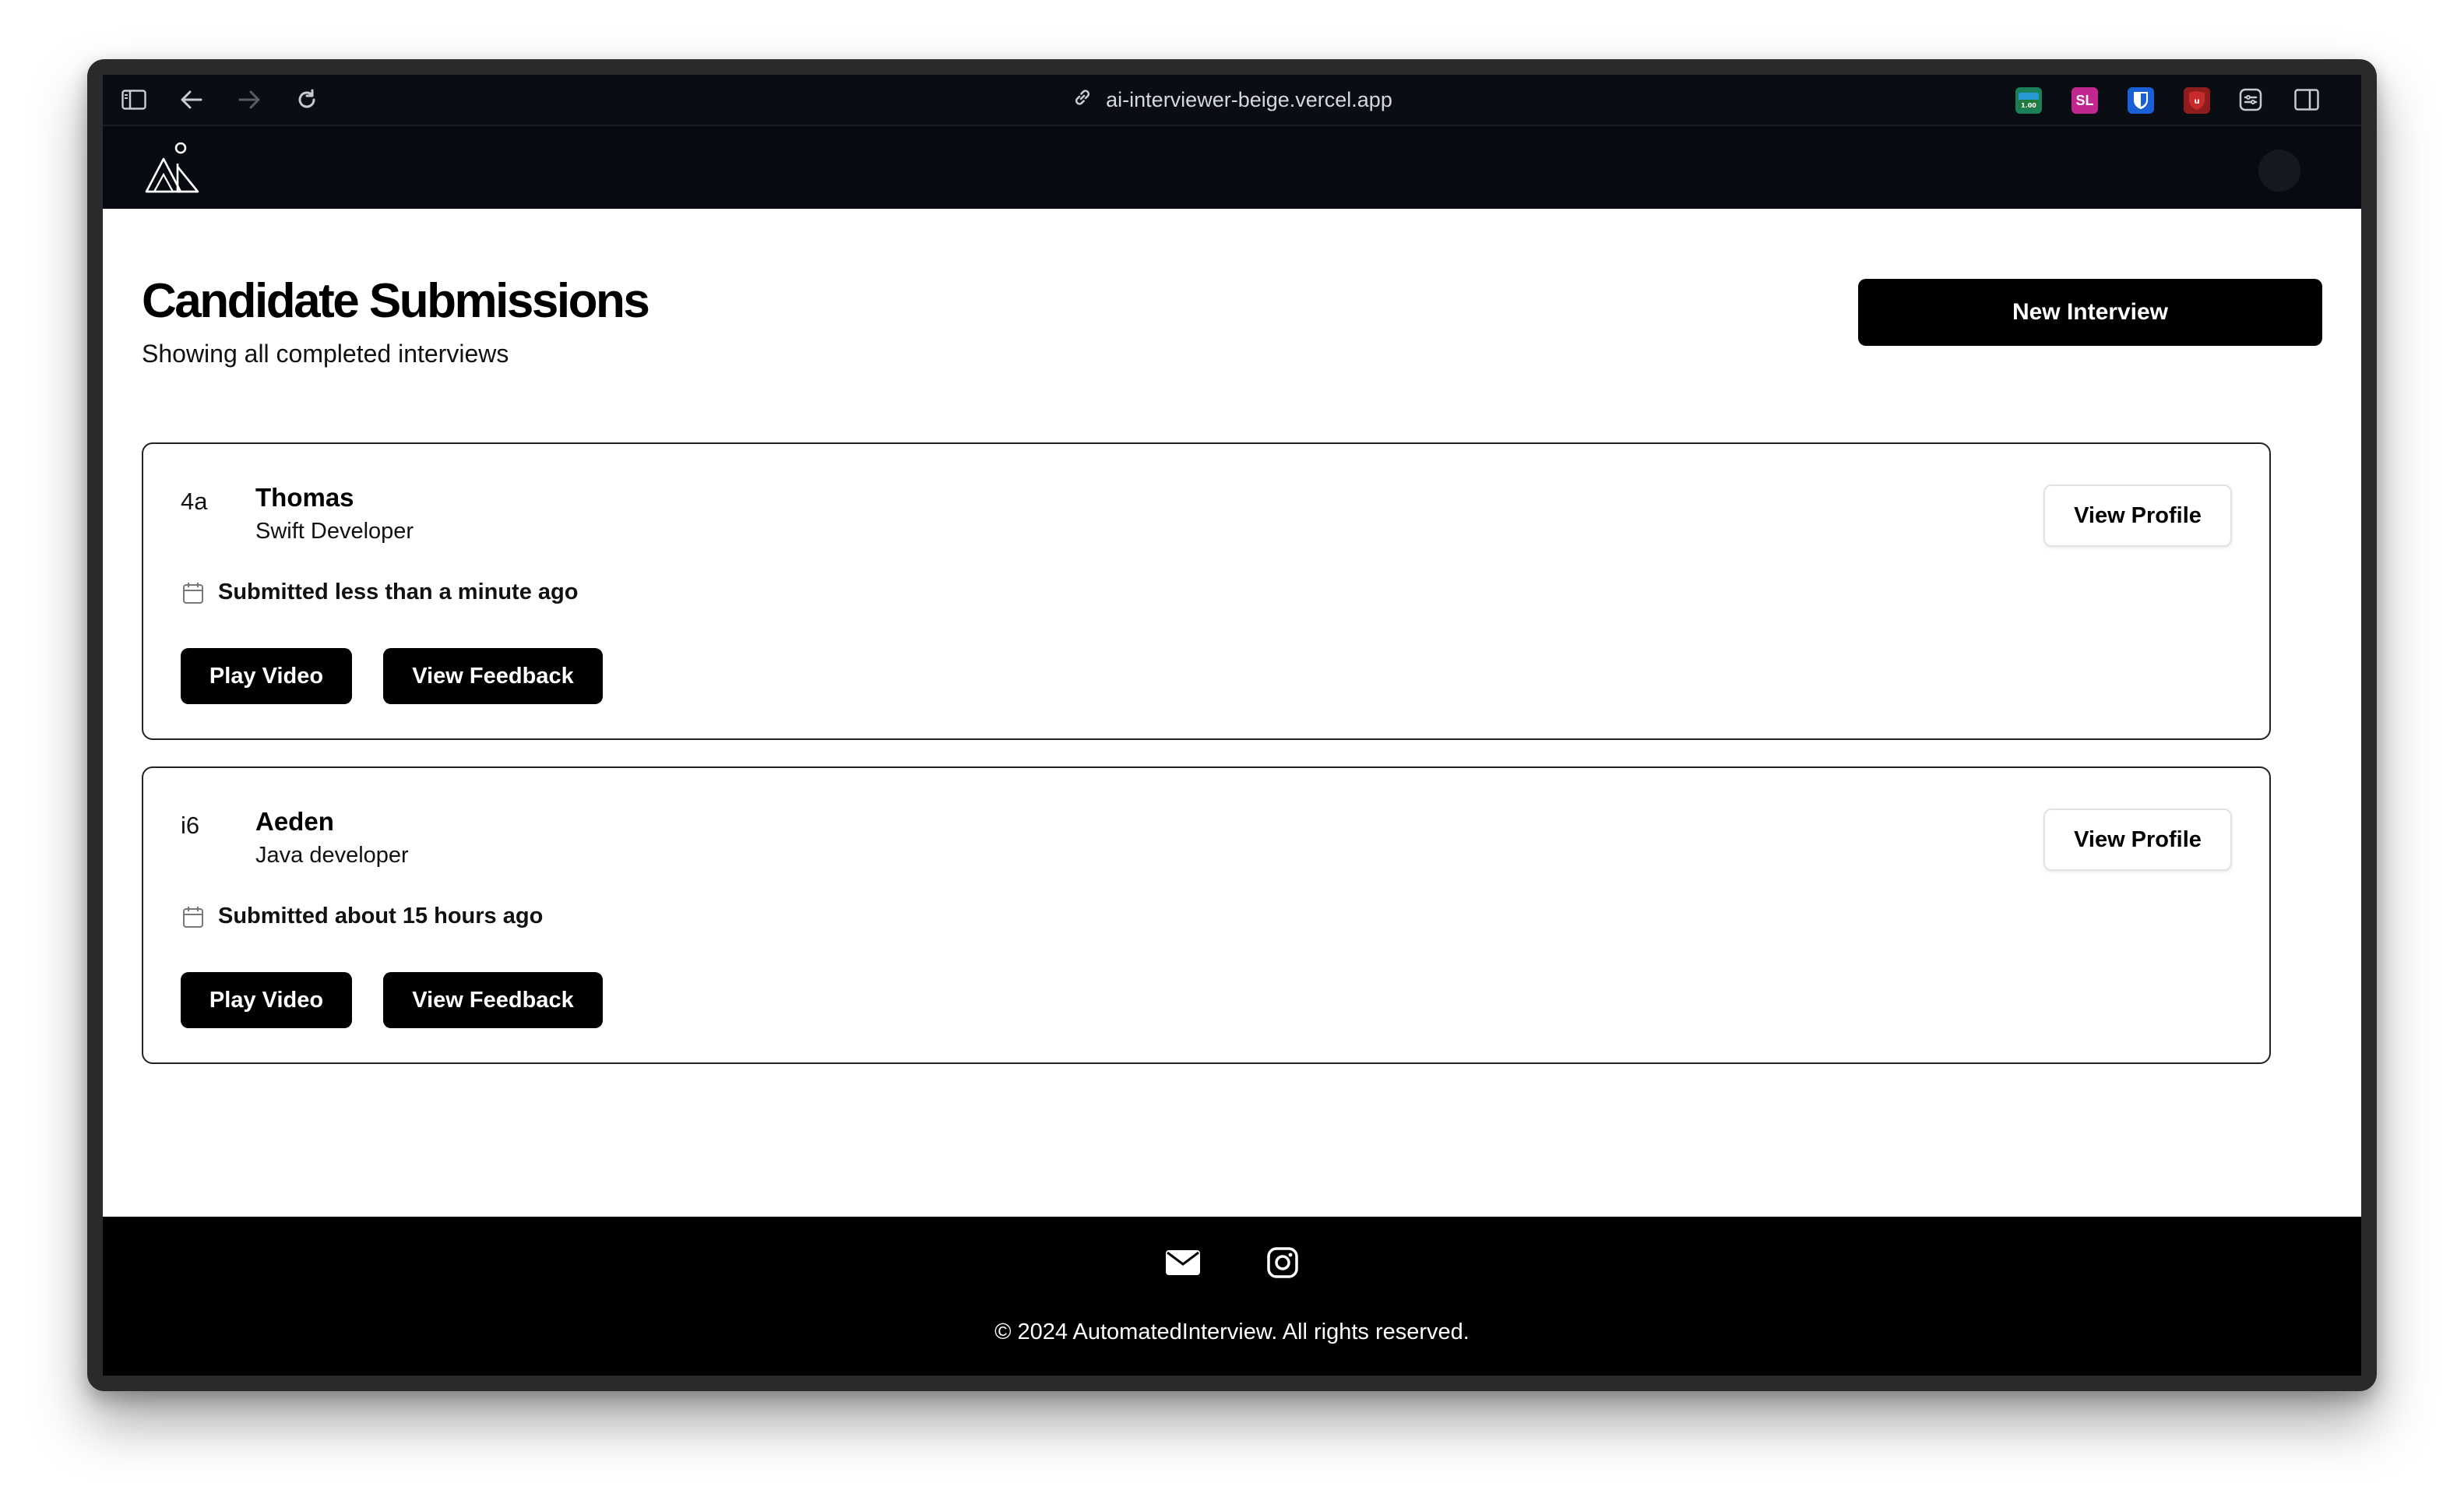 This screenshot has height=1508, width=2464. Describe the element at coordinates (396, 301) in the screenshot. I see `page-title: Candidate Submissions` at that location.